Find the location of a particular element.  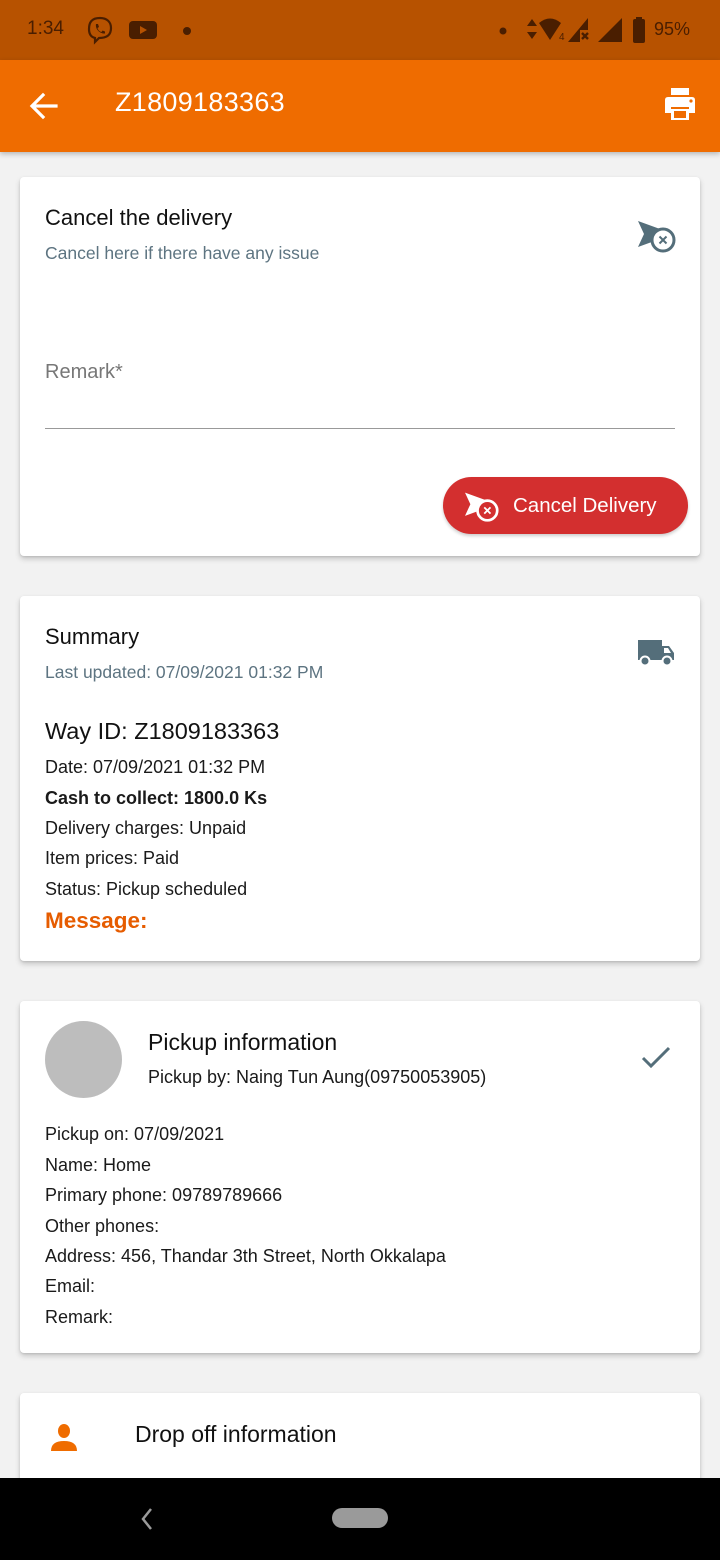

pickup-remark: Remark: is located at coordinates (79, 1317).